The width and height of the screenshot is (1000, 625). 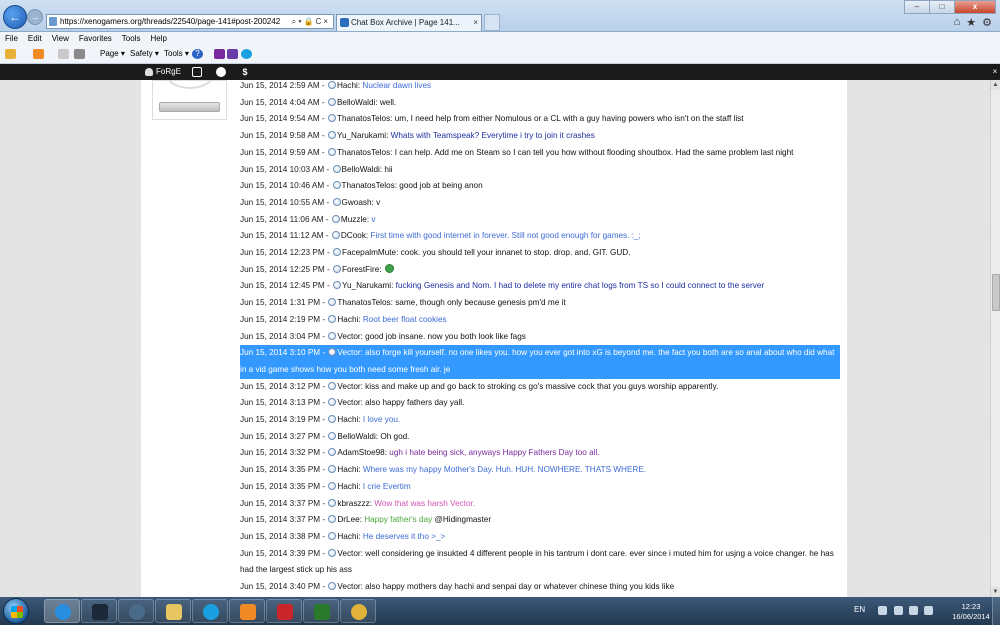 What do you see at coordinates (370, 252) in the screenshot?
I see `message-username: FacepalmMute:` at bounding box center [370, 252].